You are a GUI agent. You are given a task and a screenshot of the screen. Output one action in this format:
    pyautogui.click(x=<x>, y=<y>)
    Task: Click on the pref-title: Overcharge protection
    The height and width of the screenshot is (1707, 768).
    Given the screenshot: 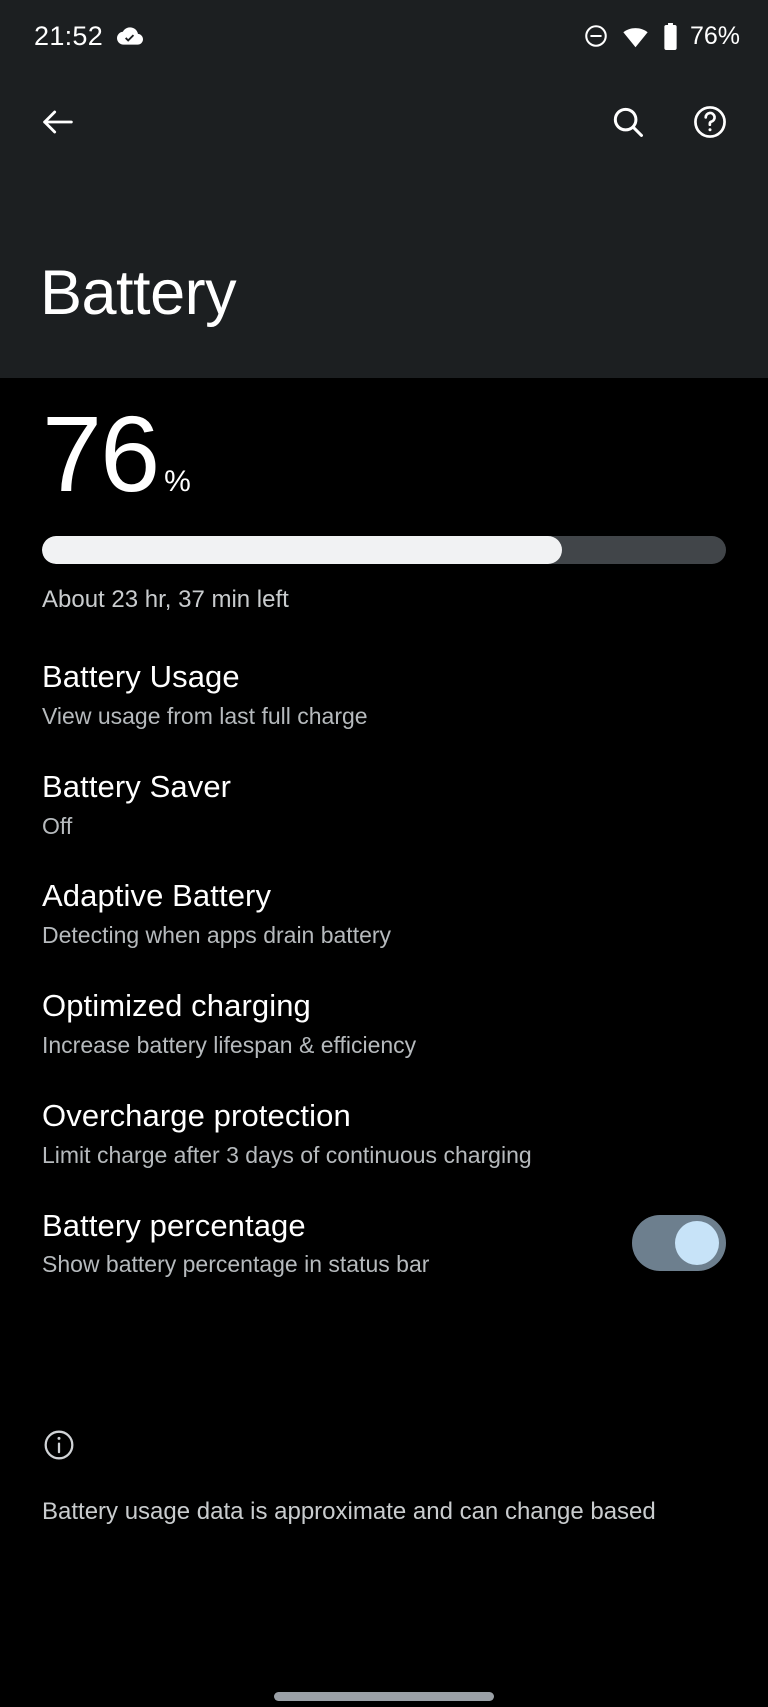 What is the action you would take?
    pyautogui.click(x=196, y=1115)
    